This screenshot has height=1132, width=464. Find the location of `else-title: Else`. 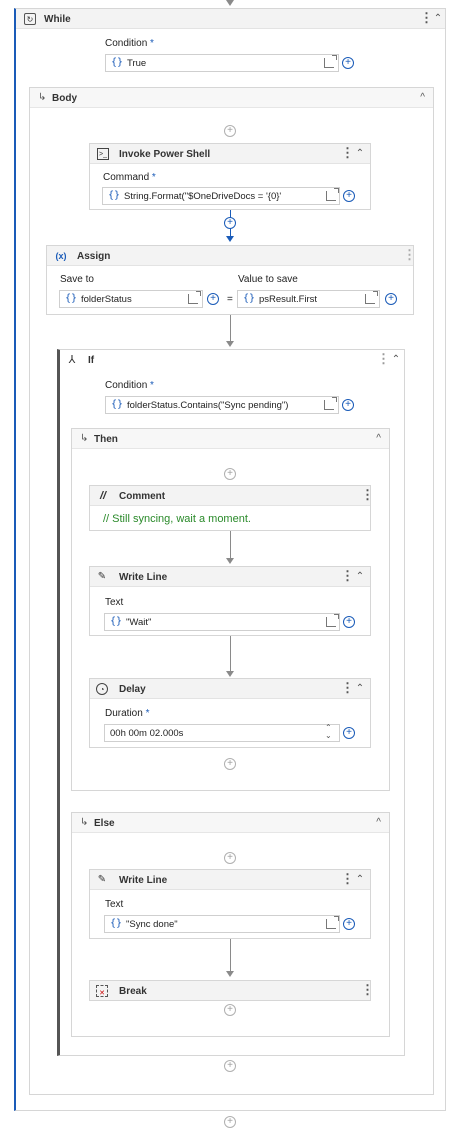

else-title: Else is located at coordinates (104, 823).